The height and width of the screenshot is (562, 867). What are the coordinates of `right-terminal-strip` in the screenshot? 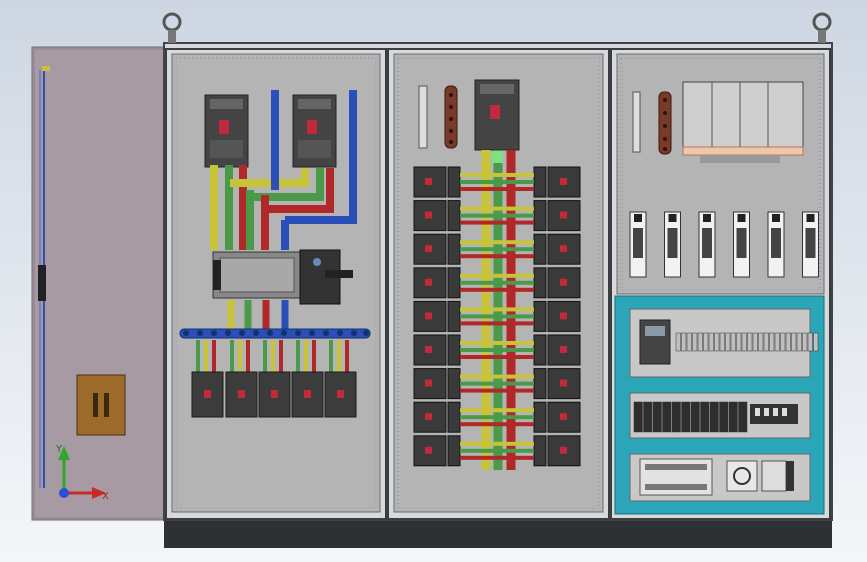 It's located at (636, 122).